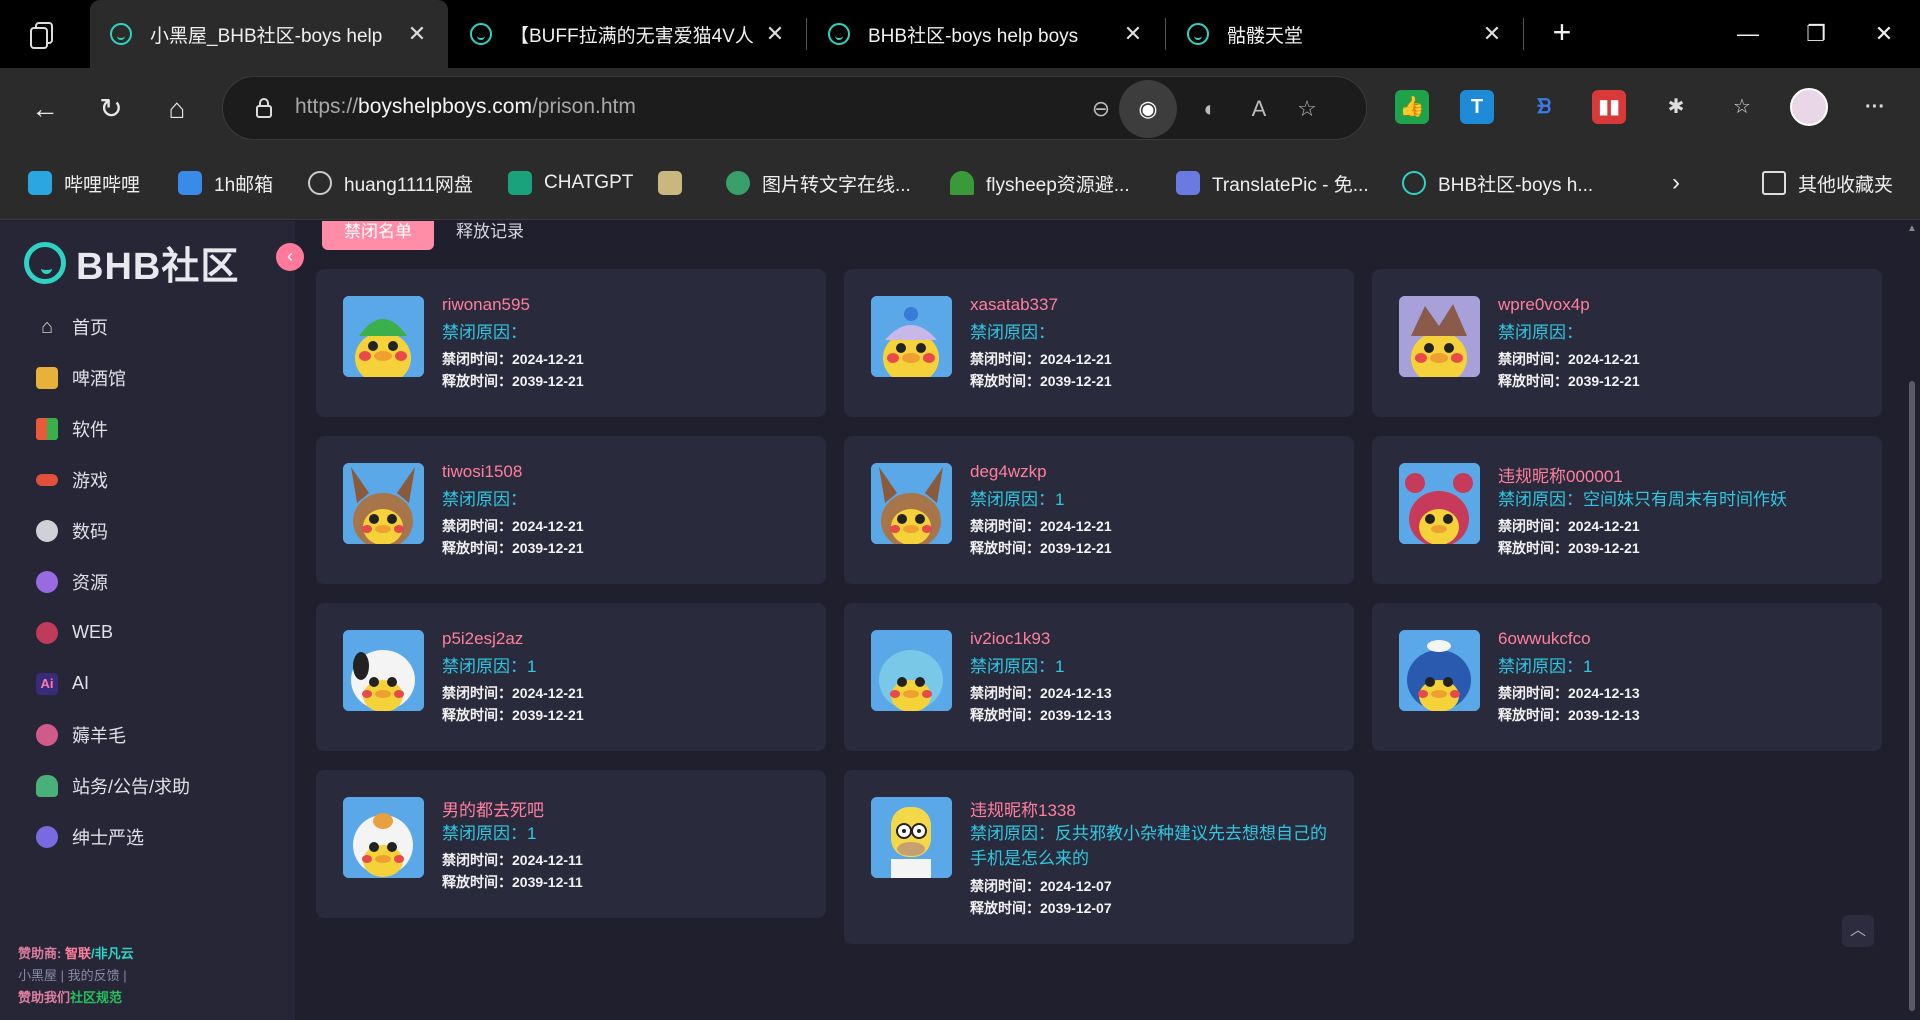 This screenshot has width=1920, height=1020. Describe the element at coordinates (147, 632) in the screenshot. I see `sidebar-item-web: WEB` at that location.